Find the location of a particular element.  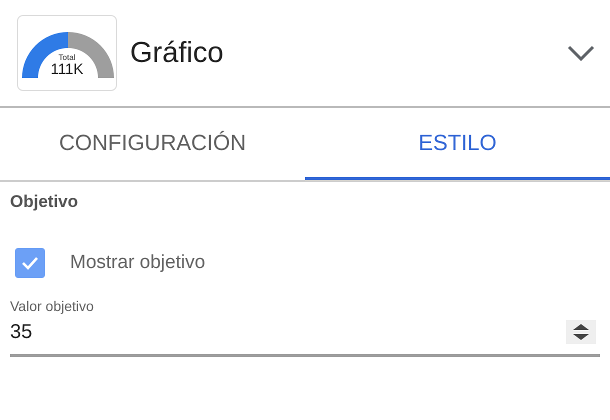

section-title: Objetivo is located at coordinates (44, 201).